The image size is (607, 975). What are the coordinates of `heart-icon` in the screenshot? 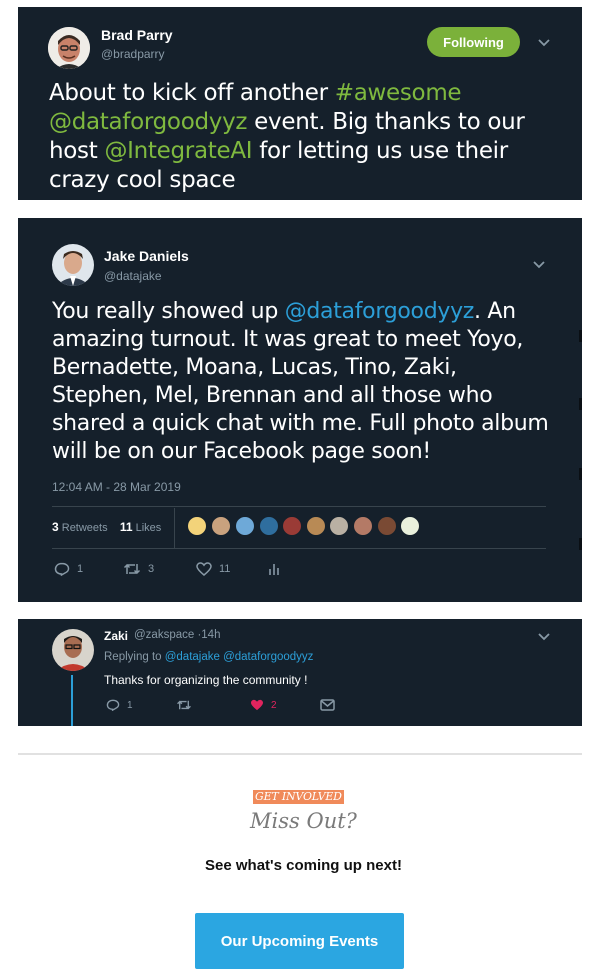 It's located at (204, 569).